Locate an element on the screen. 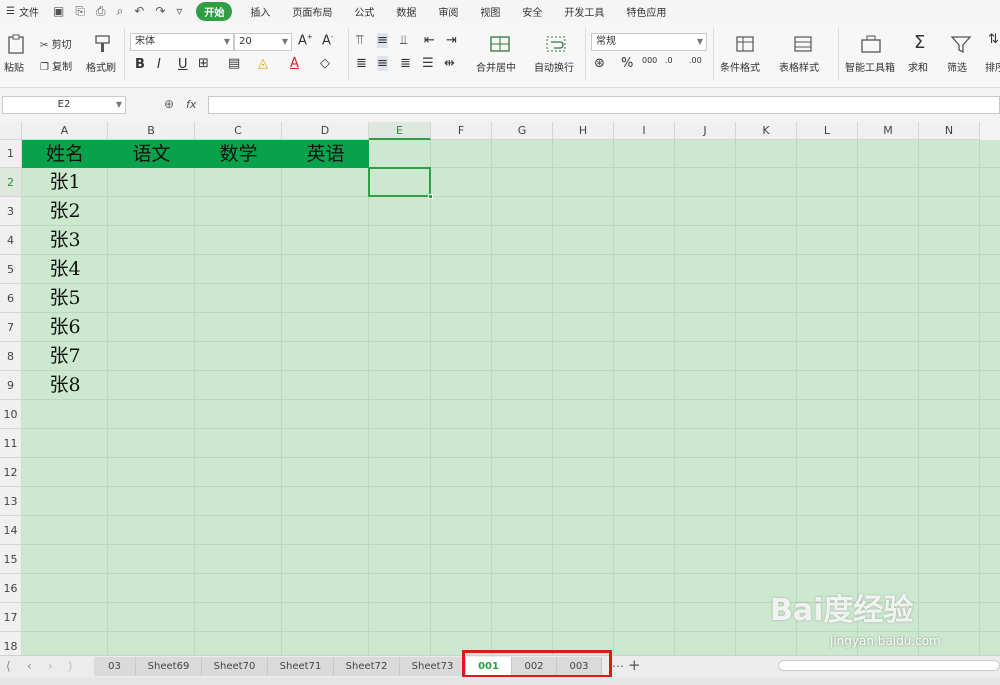 The image size is (1000, 685). tab-page-layout: 页面布局 is located at coordinates (312, 11).